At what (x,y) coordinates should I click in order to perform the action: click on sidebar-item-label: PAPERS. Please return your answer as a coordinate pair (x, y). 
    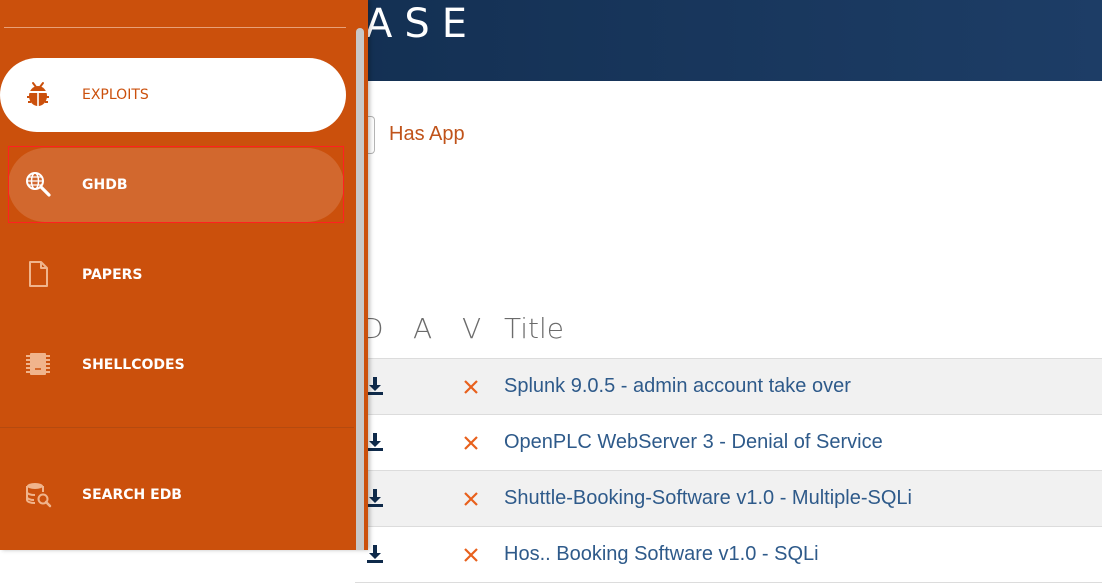
    Looking at the image, I should click on (112, 275).